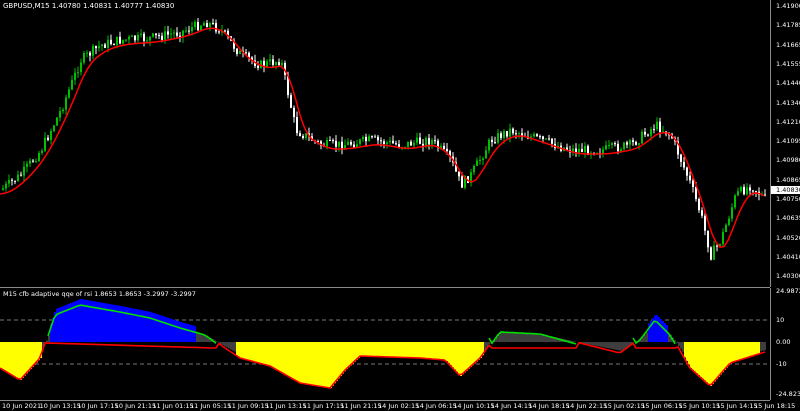  I want to click on time-label: 10 Jun 17:15, so click(98, 406).